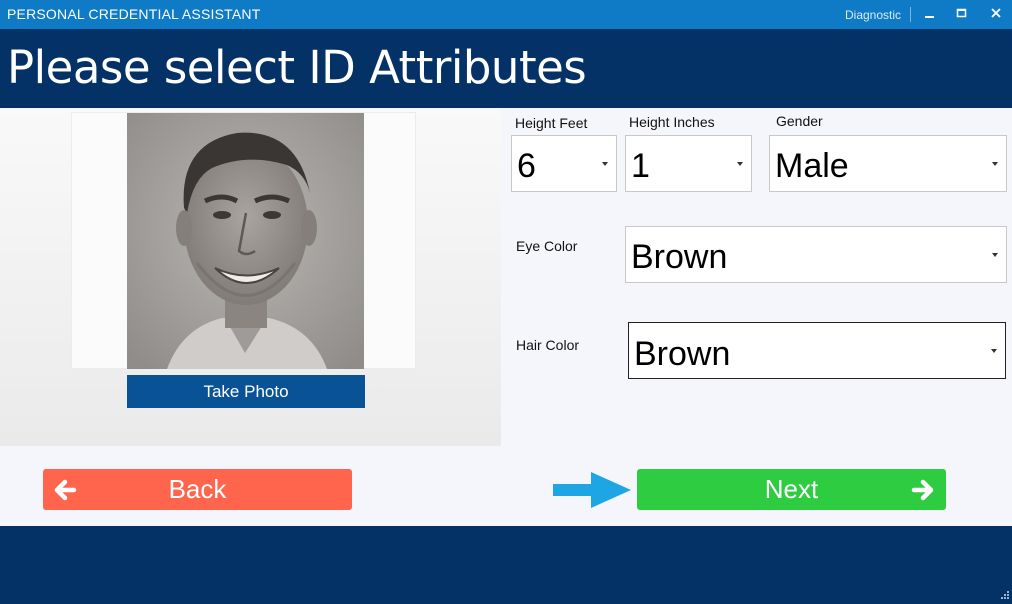 This screenshot has width=1012, height=604. What do you see at coordinates (1004, 596) in the screenshot?
I see `resize-grip-icon` at bounding box center [1004, 596].